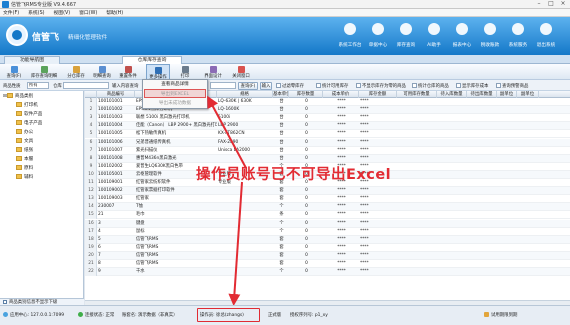 This screenshot has width=570, height=325. What do you see at coordinates (235, 243) in the screenshot?
I see `arrow-to-operator` at bounding box center [235, 243].